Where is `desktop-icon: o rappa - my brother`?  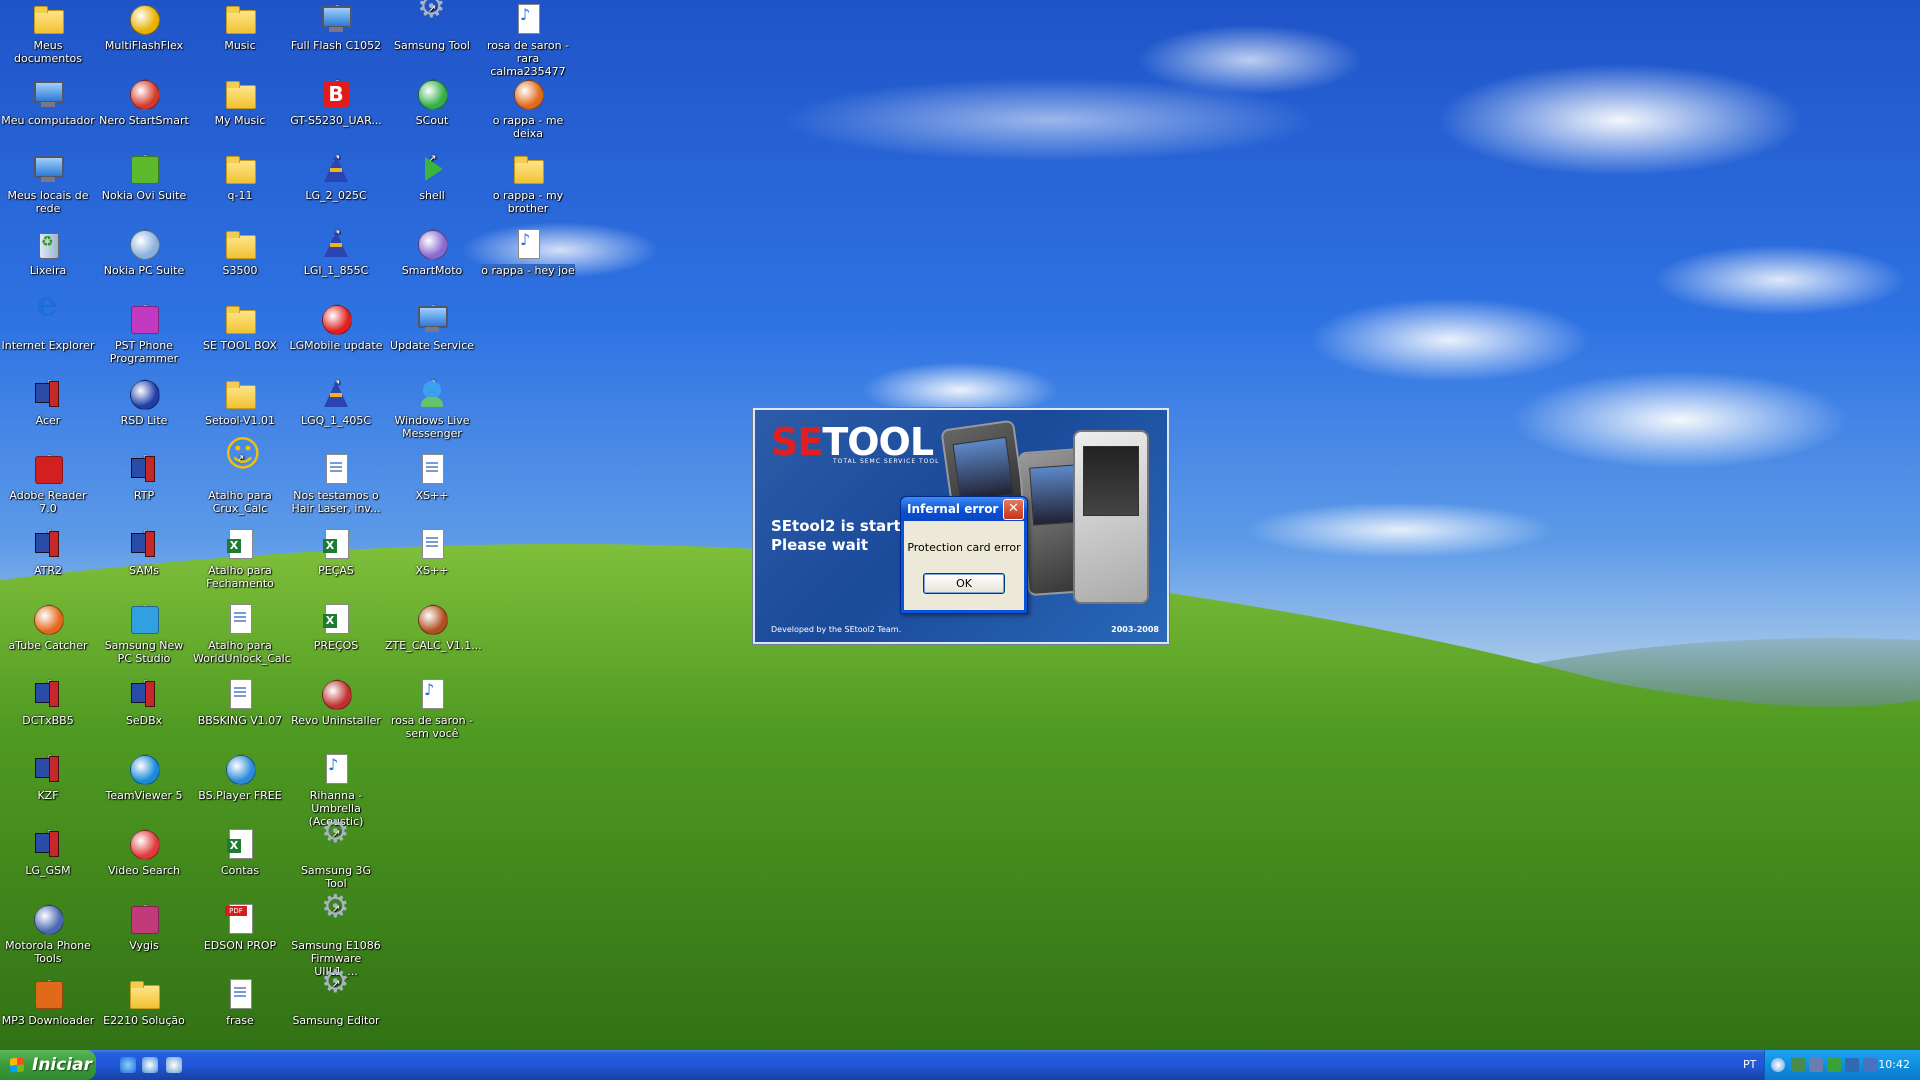
desktop-icon: o rappa - my brother is located at coordinates (528, 183).